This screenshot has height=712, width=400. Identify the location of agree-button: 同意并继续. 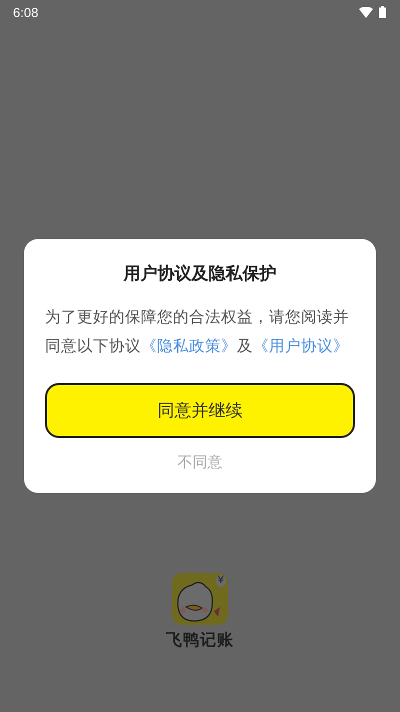
(200, 410).